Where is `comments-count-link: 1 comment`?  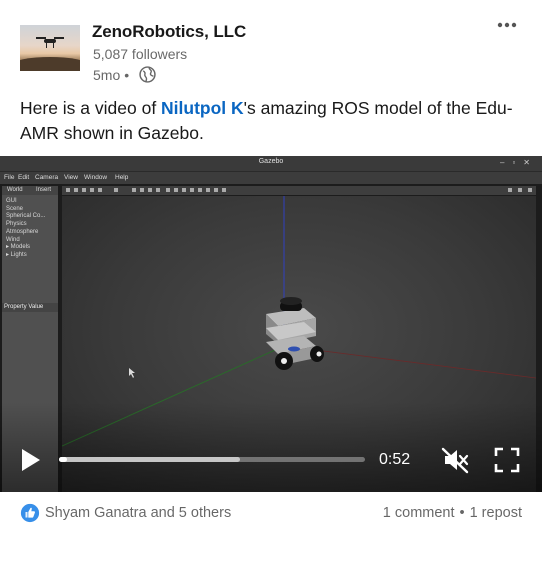
comments-count-link: 1 comment is located at coordinates (419, 513).